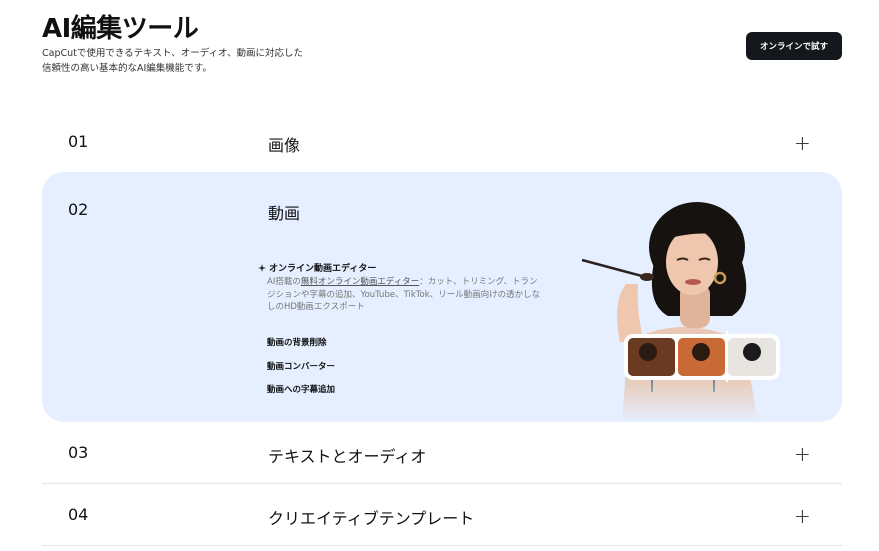 This screenshot has width=879, height=551. Describe the element at coordinates (442, 145) in the screenshot. I see `accordion-row-image: 01 画像 +` at that location.